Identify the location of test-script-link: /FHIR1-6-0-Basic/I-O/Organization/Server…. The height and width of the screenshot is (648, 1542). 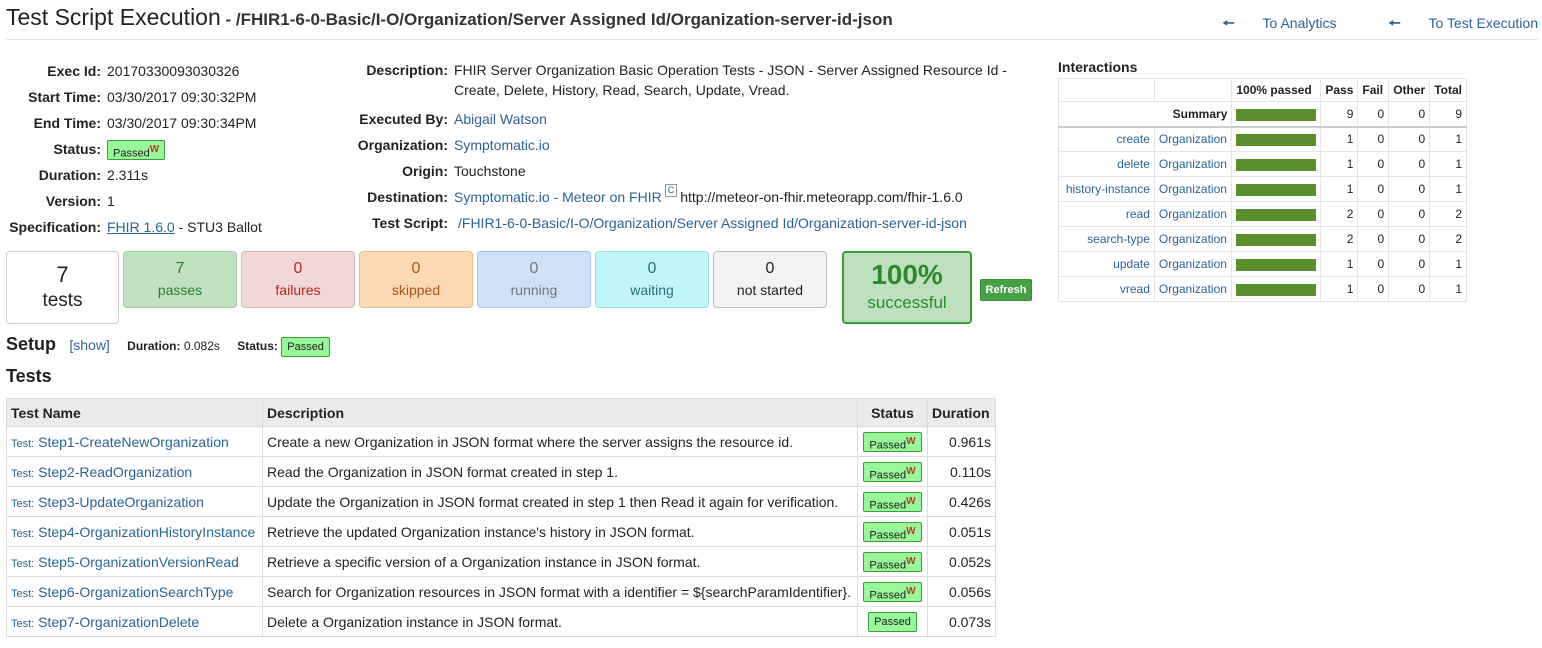
(712, 223).